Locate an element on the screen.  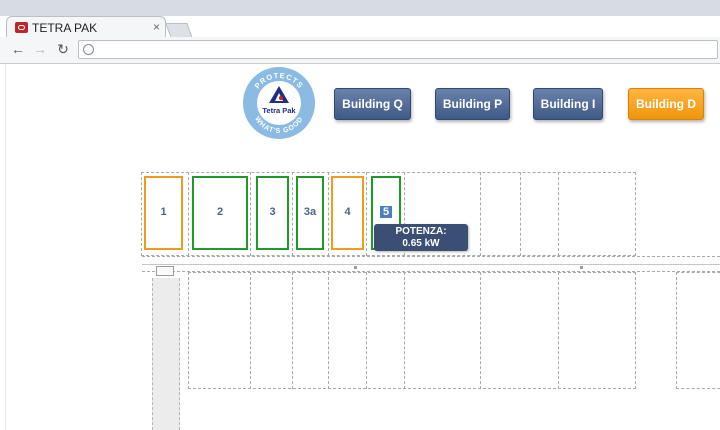
room-label: 1 is located at coordinates (163, 212).